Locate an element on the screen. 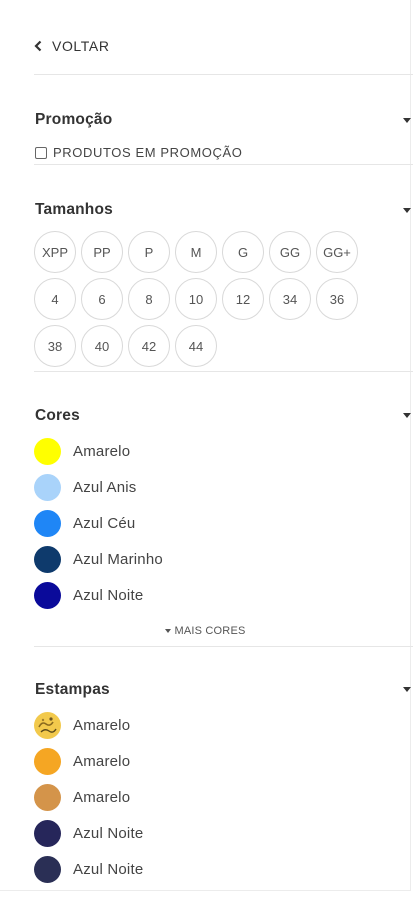  color-option: Azul Céu is located at coordinates (98, 523).